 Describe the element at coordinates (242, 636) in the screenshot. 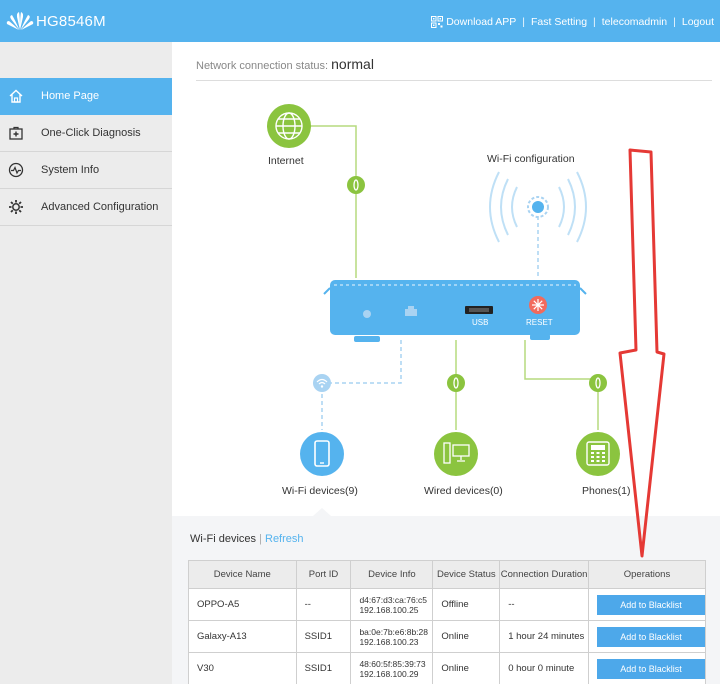

I see `device-name-cell: Galaxy-A13` at that location.